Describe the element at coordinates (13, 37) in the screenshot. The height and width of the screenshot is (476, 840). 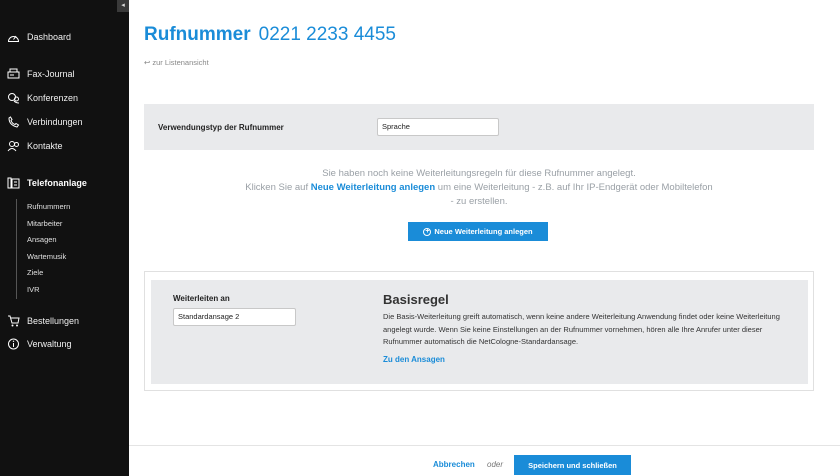
I see `dashboard-gauge-icon` at that location.